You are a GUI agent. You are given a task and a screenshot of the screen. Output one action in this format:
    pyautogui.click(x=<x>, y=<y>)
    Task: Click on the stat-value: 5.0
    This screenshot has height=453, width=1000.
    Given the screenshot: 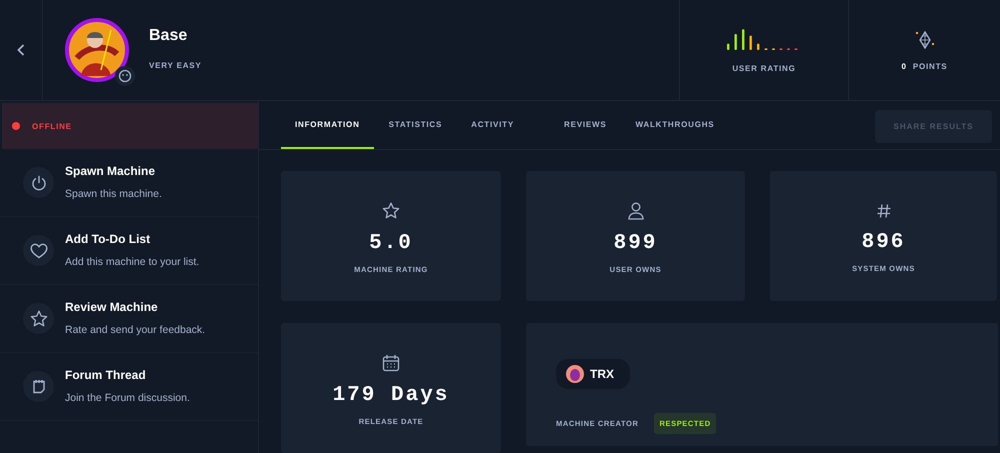 What is the action you would take?
    pyautogui.click(x=391, y=243)
    